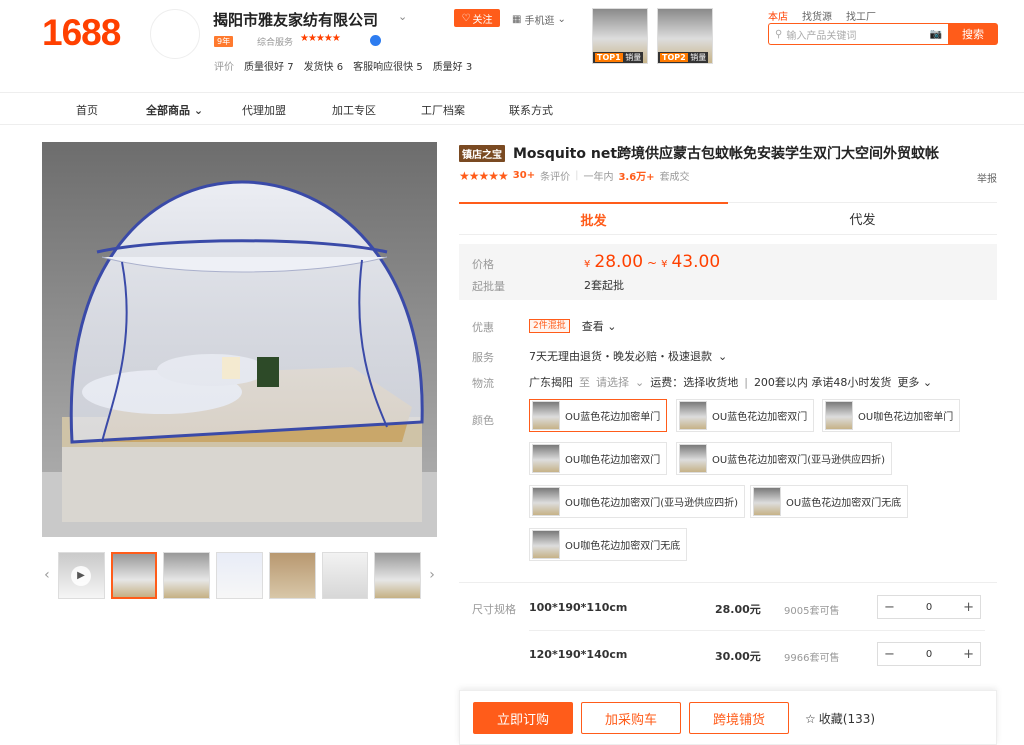 The height and width of the screenshot is (745, 1024). Describe the element at coordinates (598, 458) in the screenshot. I see `color-option: OU咖色花边加密双门` at that location.